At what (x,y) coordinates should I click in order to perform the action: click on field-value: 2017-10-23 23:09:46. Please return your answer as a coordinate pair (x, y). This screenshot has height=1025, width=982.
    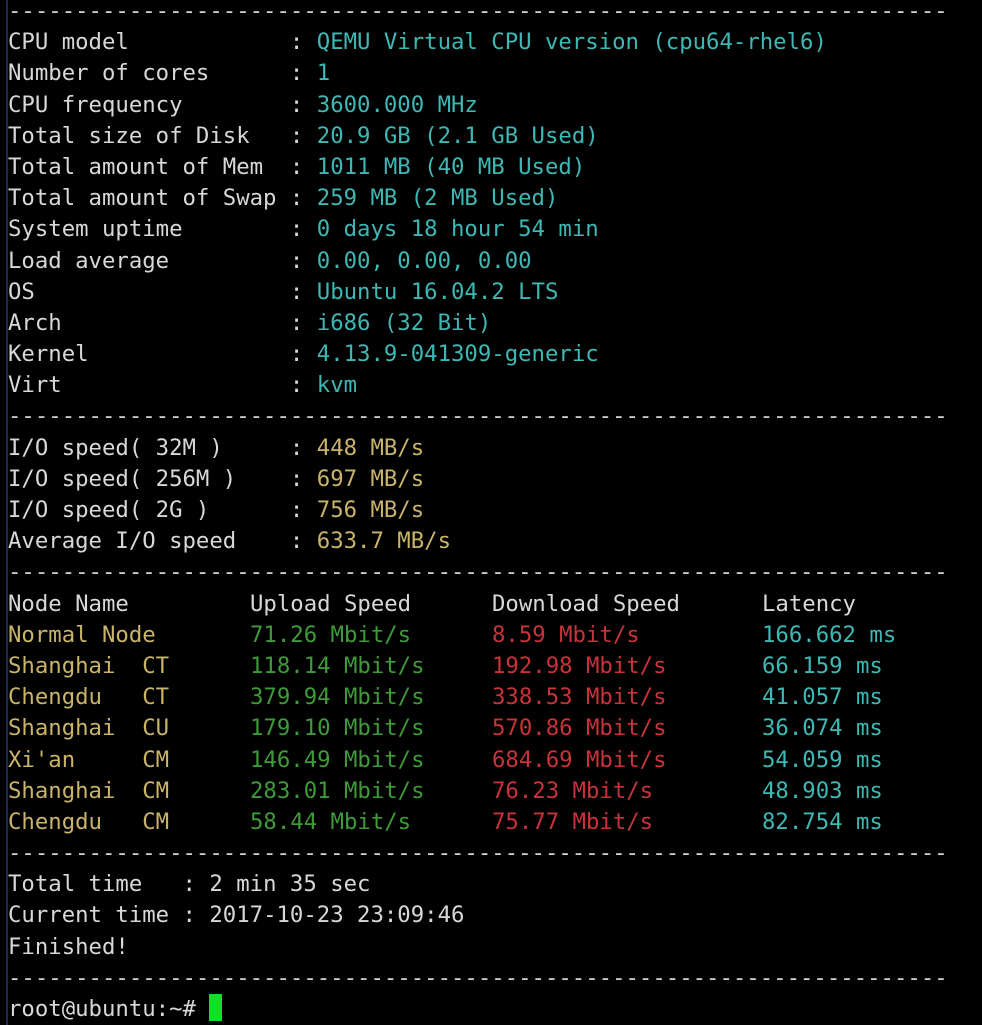
    Looking at the image, I should click on (337, 915).